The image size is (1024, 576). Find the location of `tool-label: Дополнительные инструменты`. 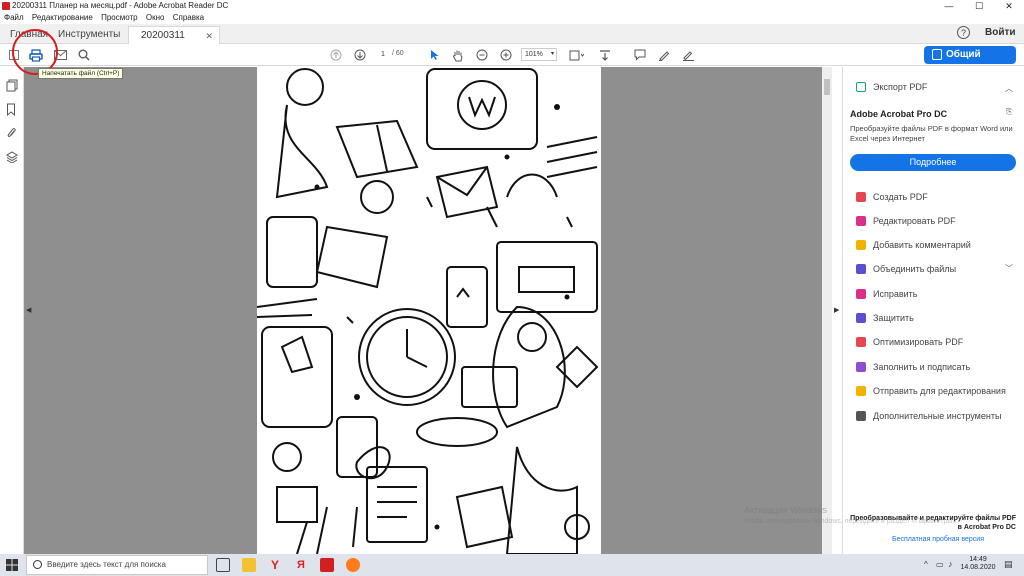

tool-label: Дополнительные инструменты is located at coordinates (937, 416).